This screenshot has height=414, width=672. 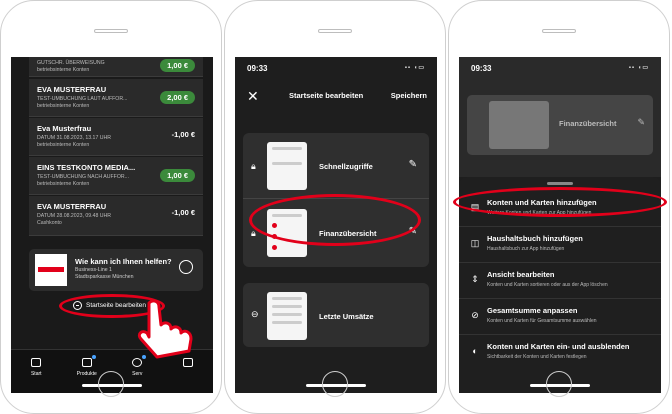 I want to click on option-title: Ansicht bearbeiten, so click(x=521, y=274).